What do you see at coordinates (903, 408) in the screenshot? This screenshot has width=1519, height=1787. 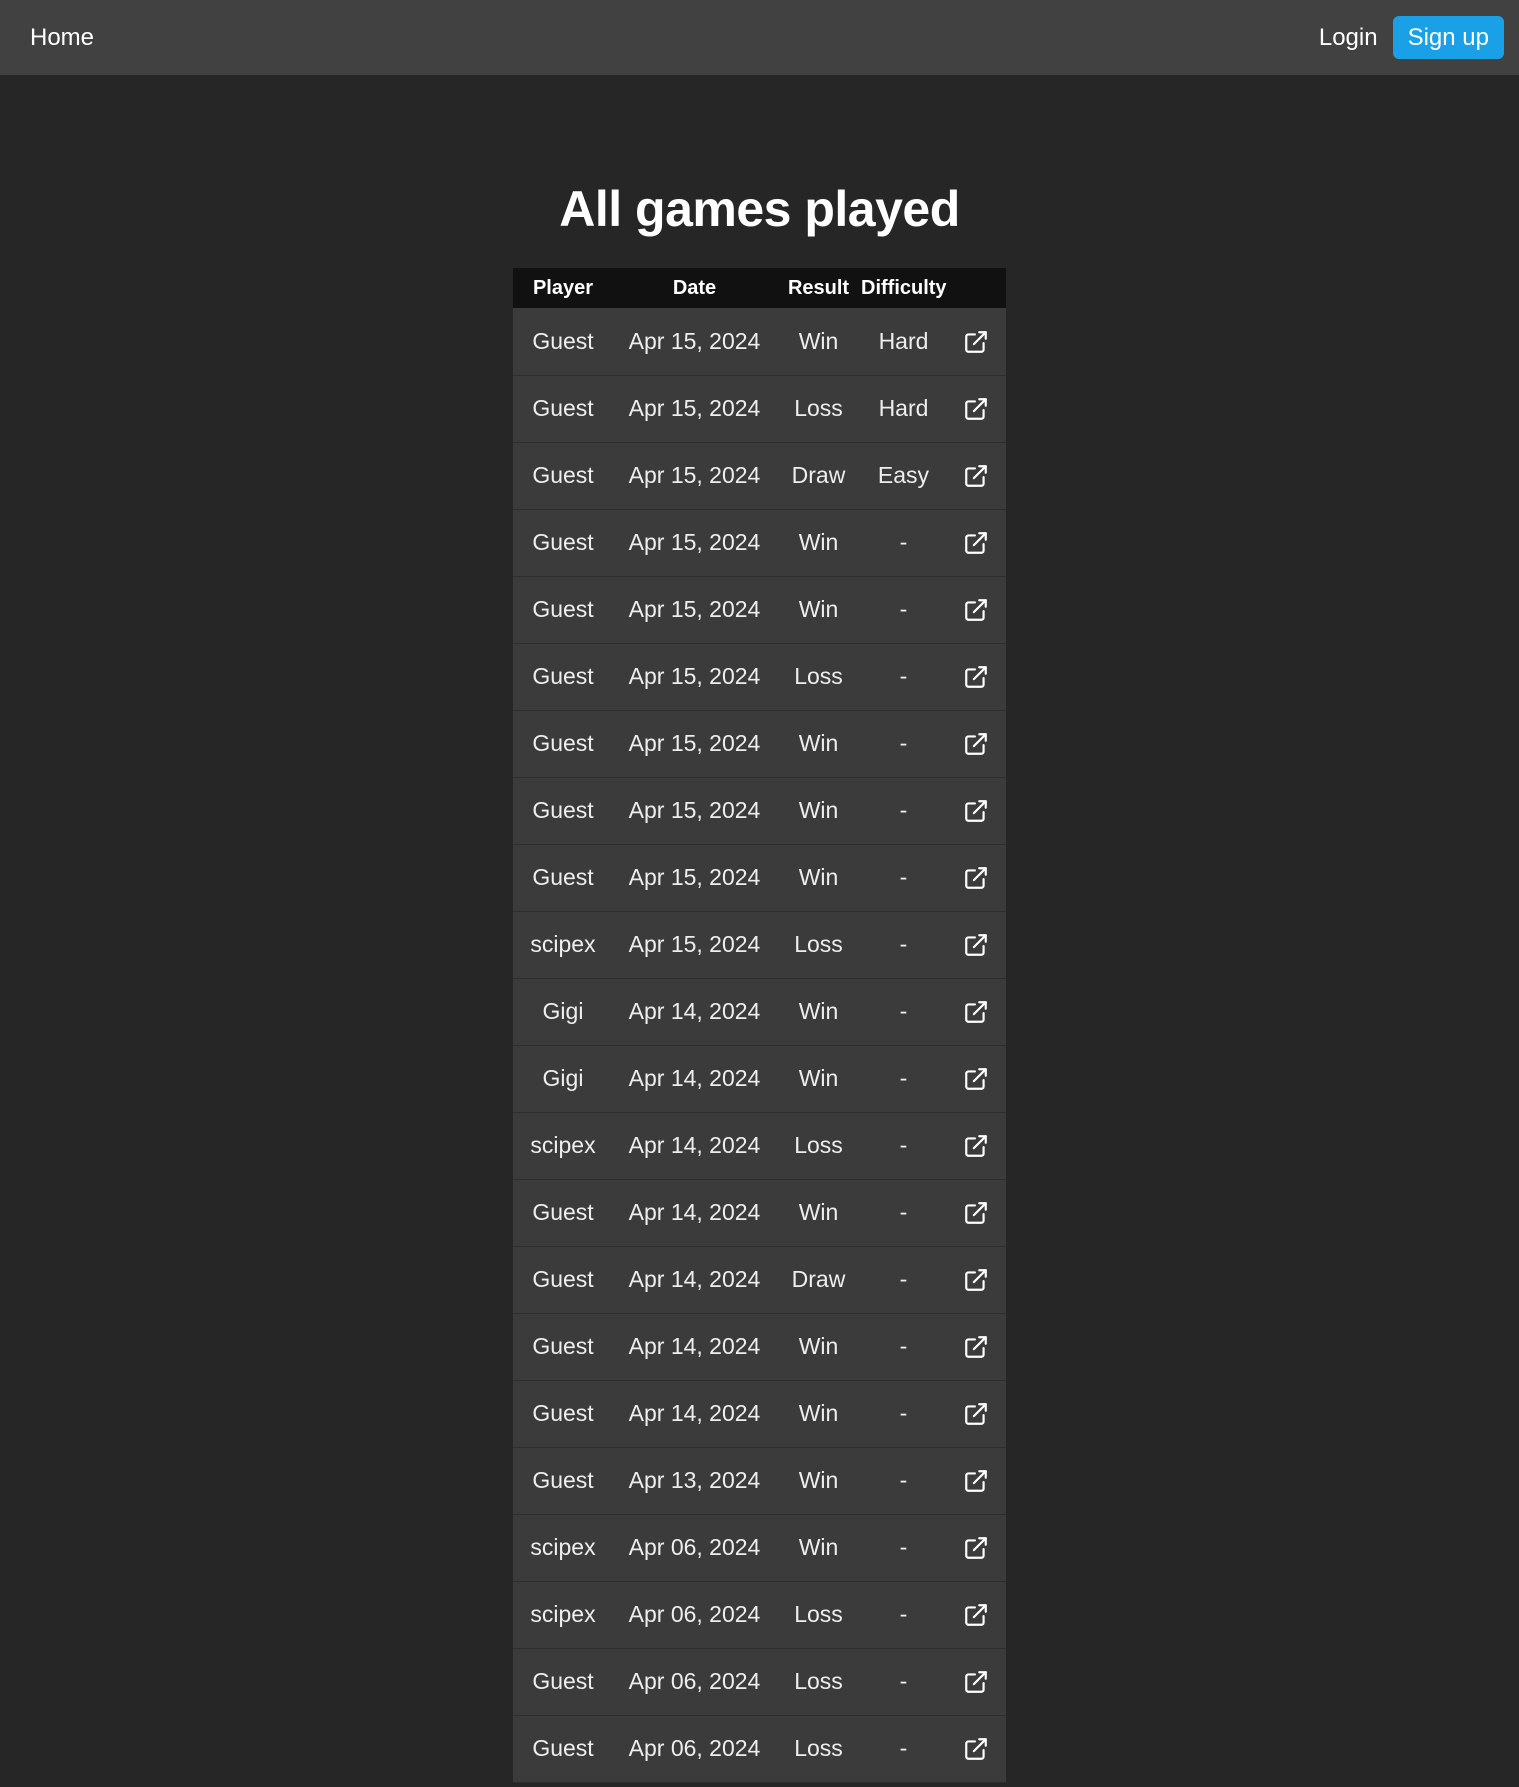 I see `cell-difficulty: Hard` at bounding box center [903, 408].